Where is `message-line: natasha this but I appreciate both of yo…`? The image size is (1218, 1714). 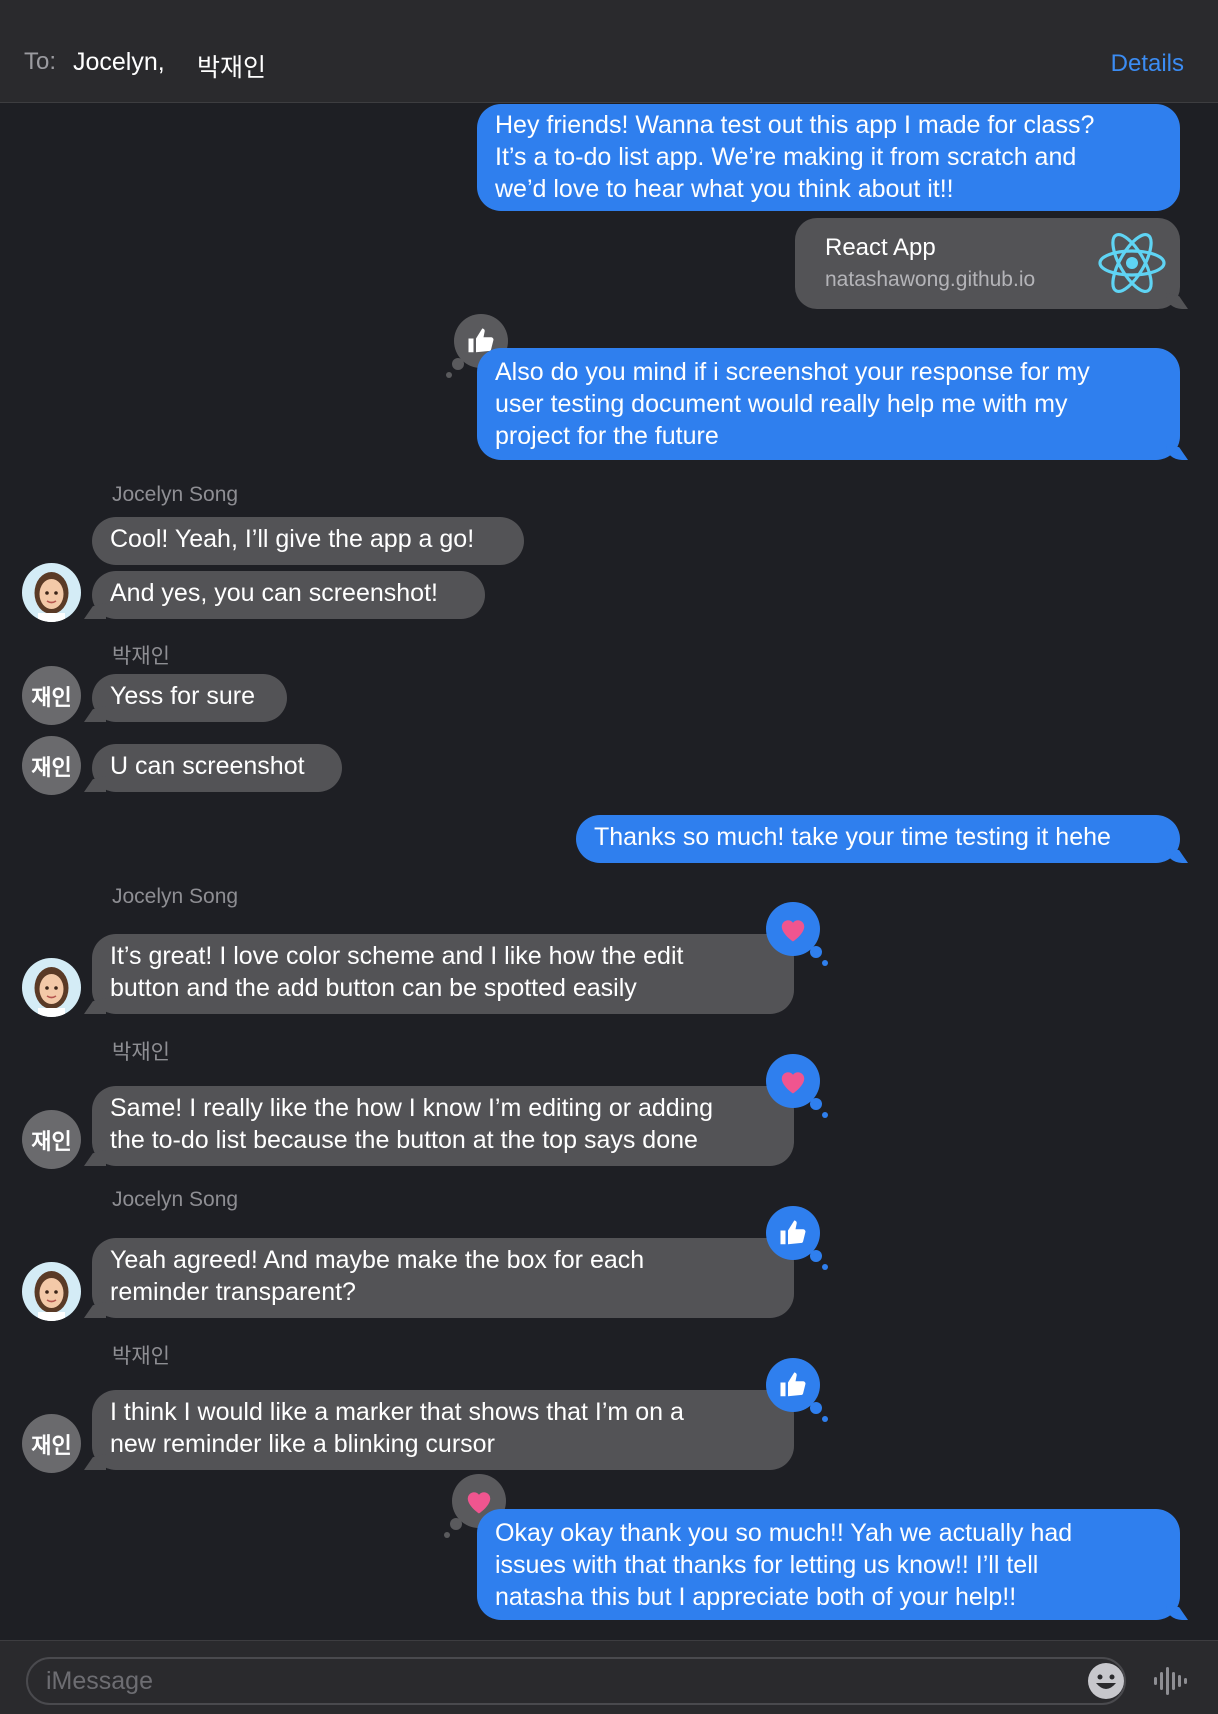
message-line: natasha this but I appreciate both of yo… is located at coordinates (756, 1597).